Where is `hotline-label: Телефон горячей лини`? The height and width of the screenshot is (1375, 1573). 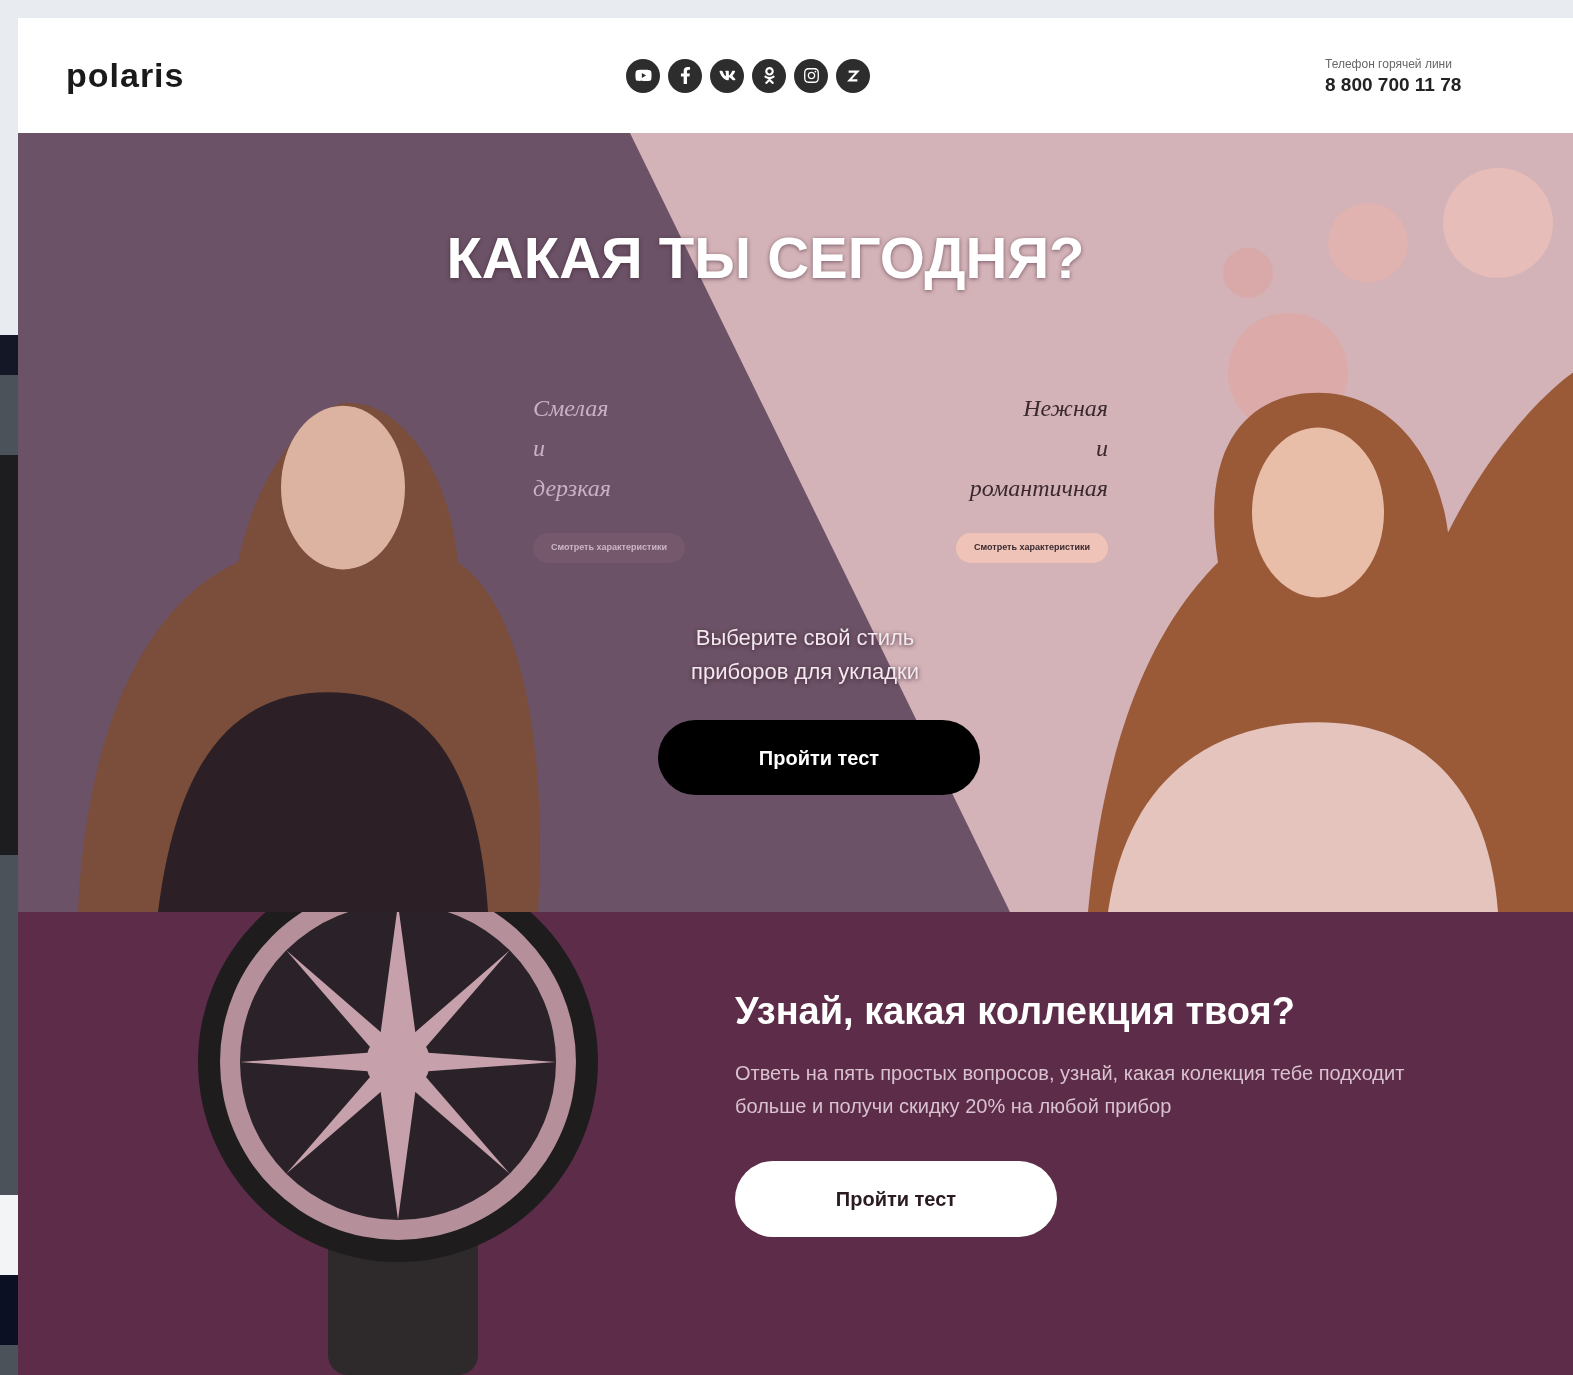 hotline-label: Телефон горячей лини is located at coordinates (1388, 64).